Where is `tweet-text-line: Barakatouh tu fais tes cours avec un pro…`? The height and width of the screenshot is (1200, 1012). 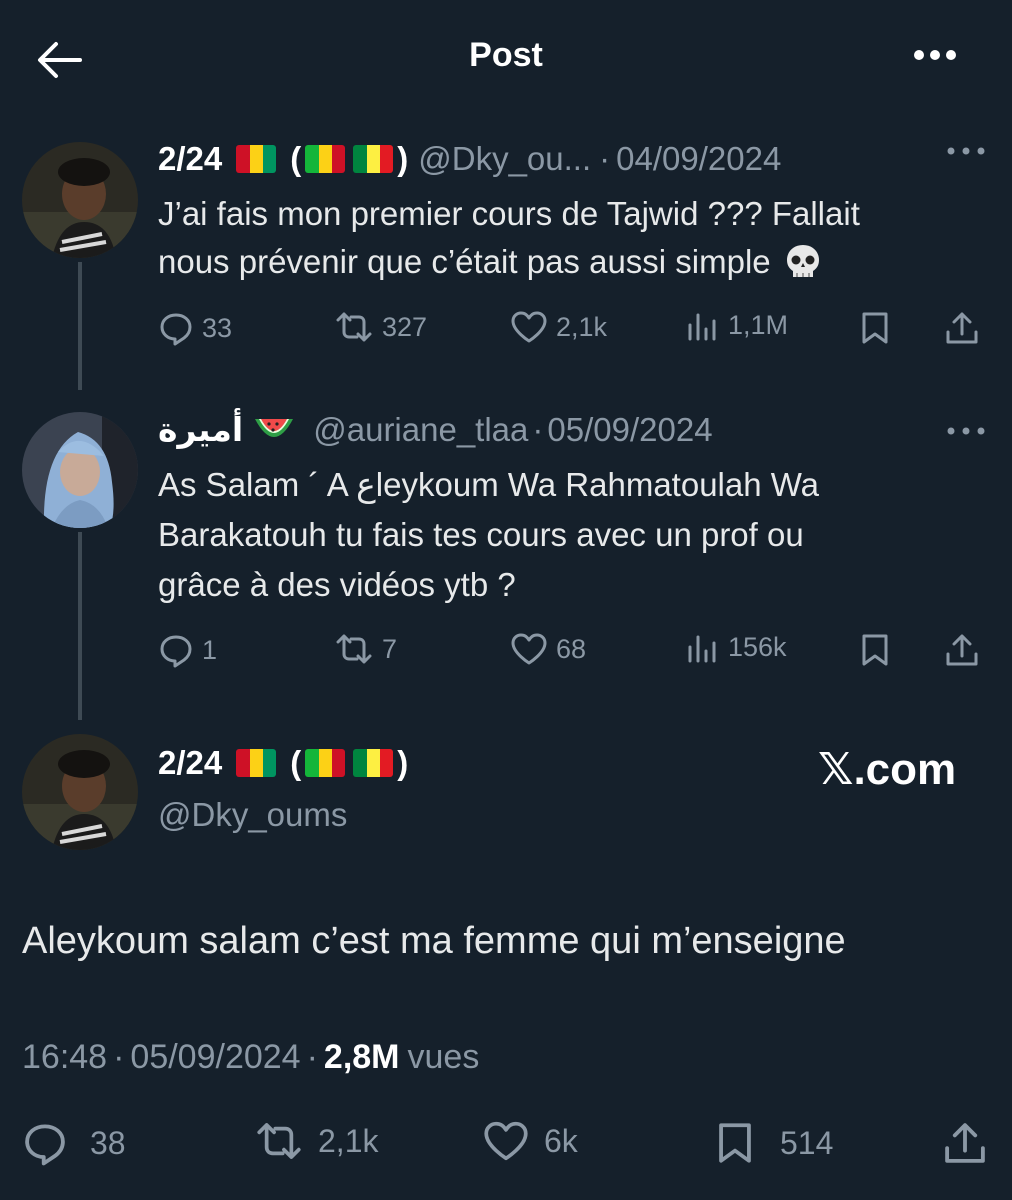
tweet-text-line: Barakatouh tu fais tes cours avec un pro… is located at coordinates (481, 534).